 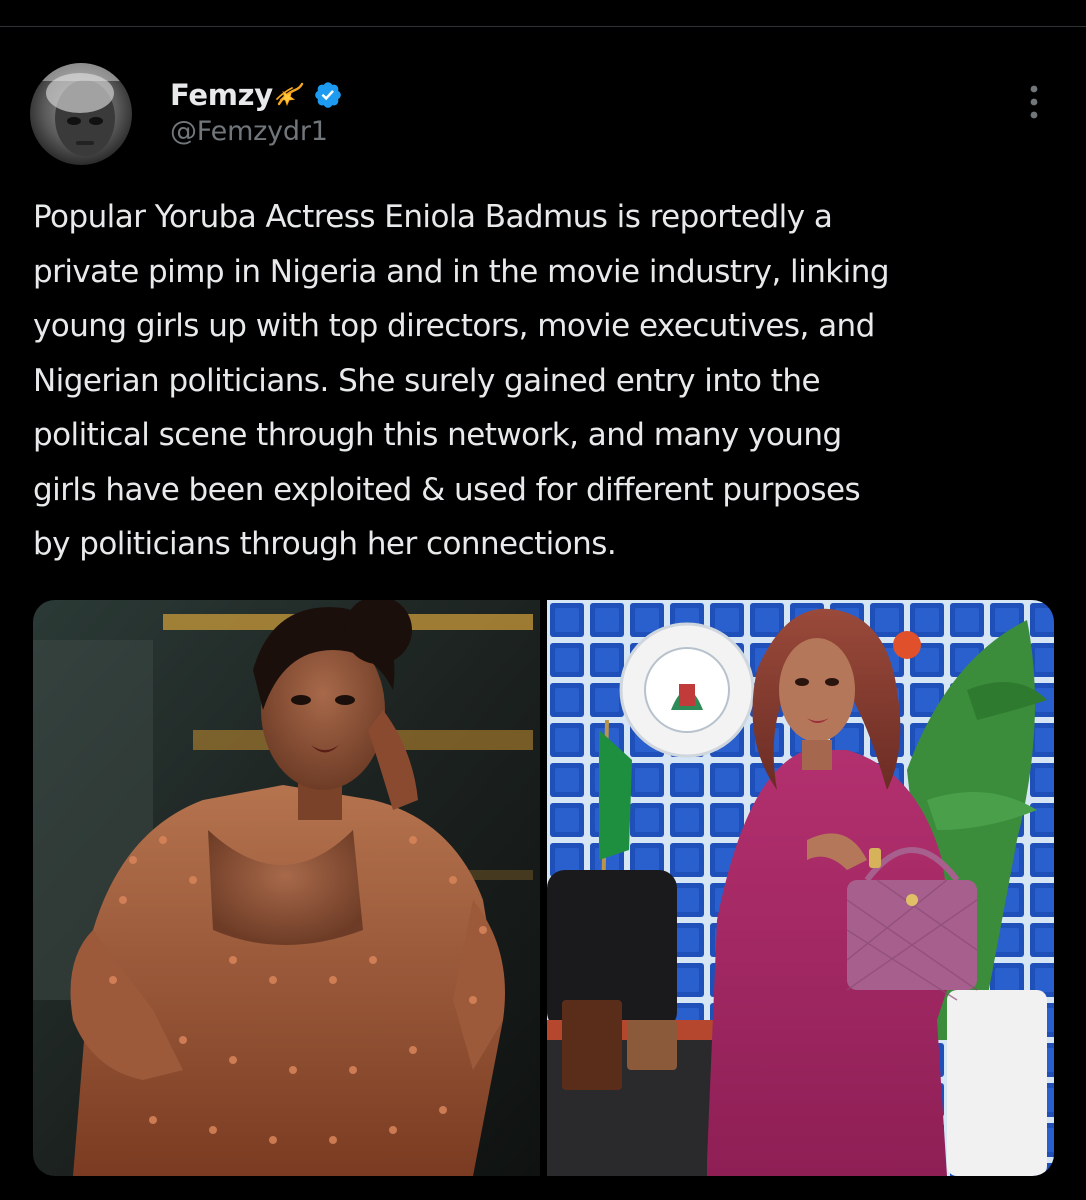 I want to click on verified-icon, so click(x=328, y=95).